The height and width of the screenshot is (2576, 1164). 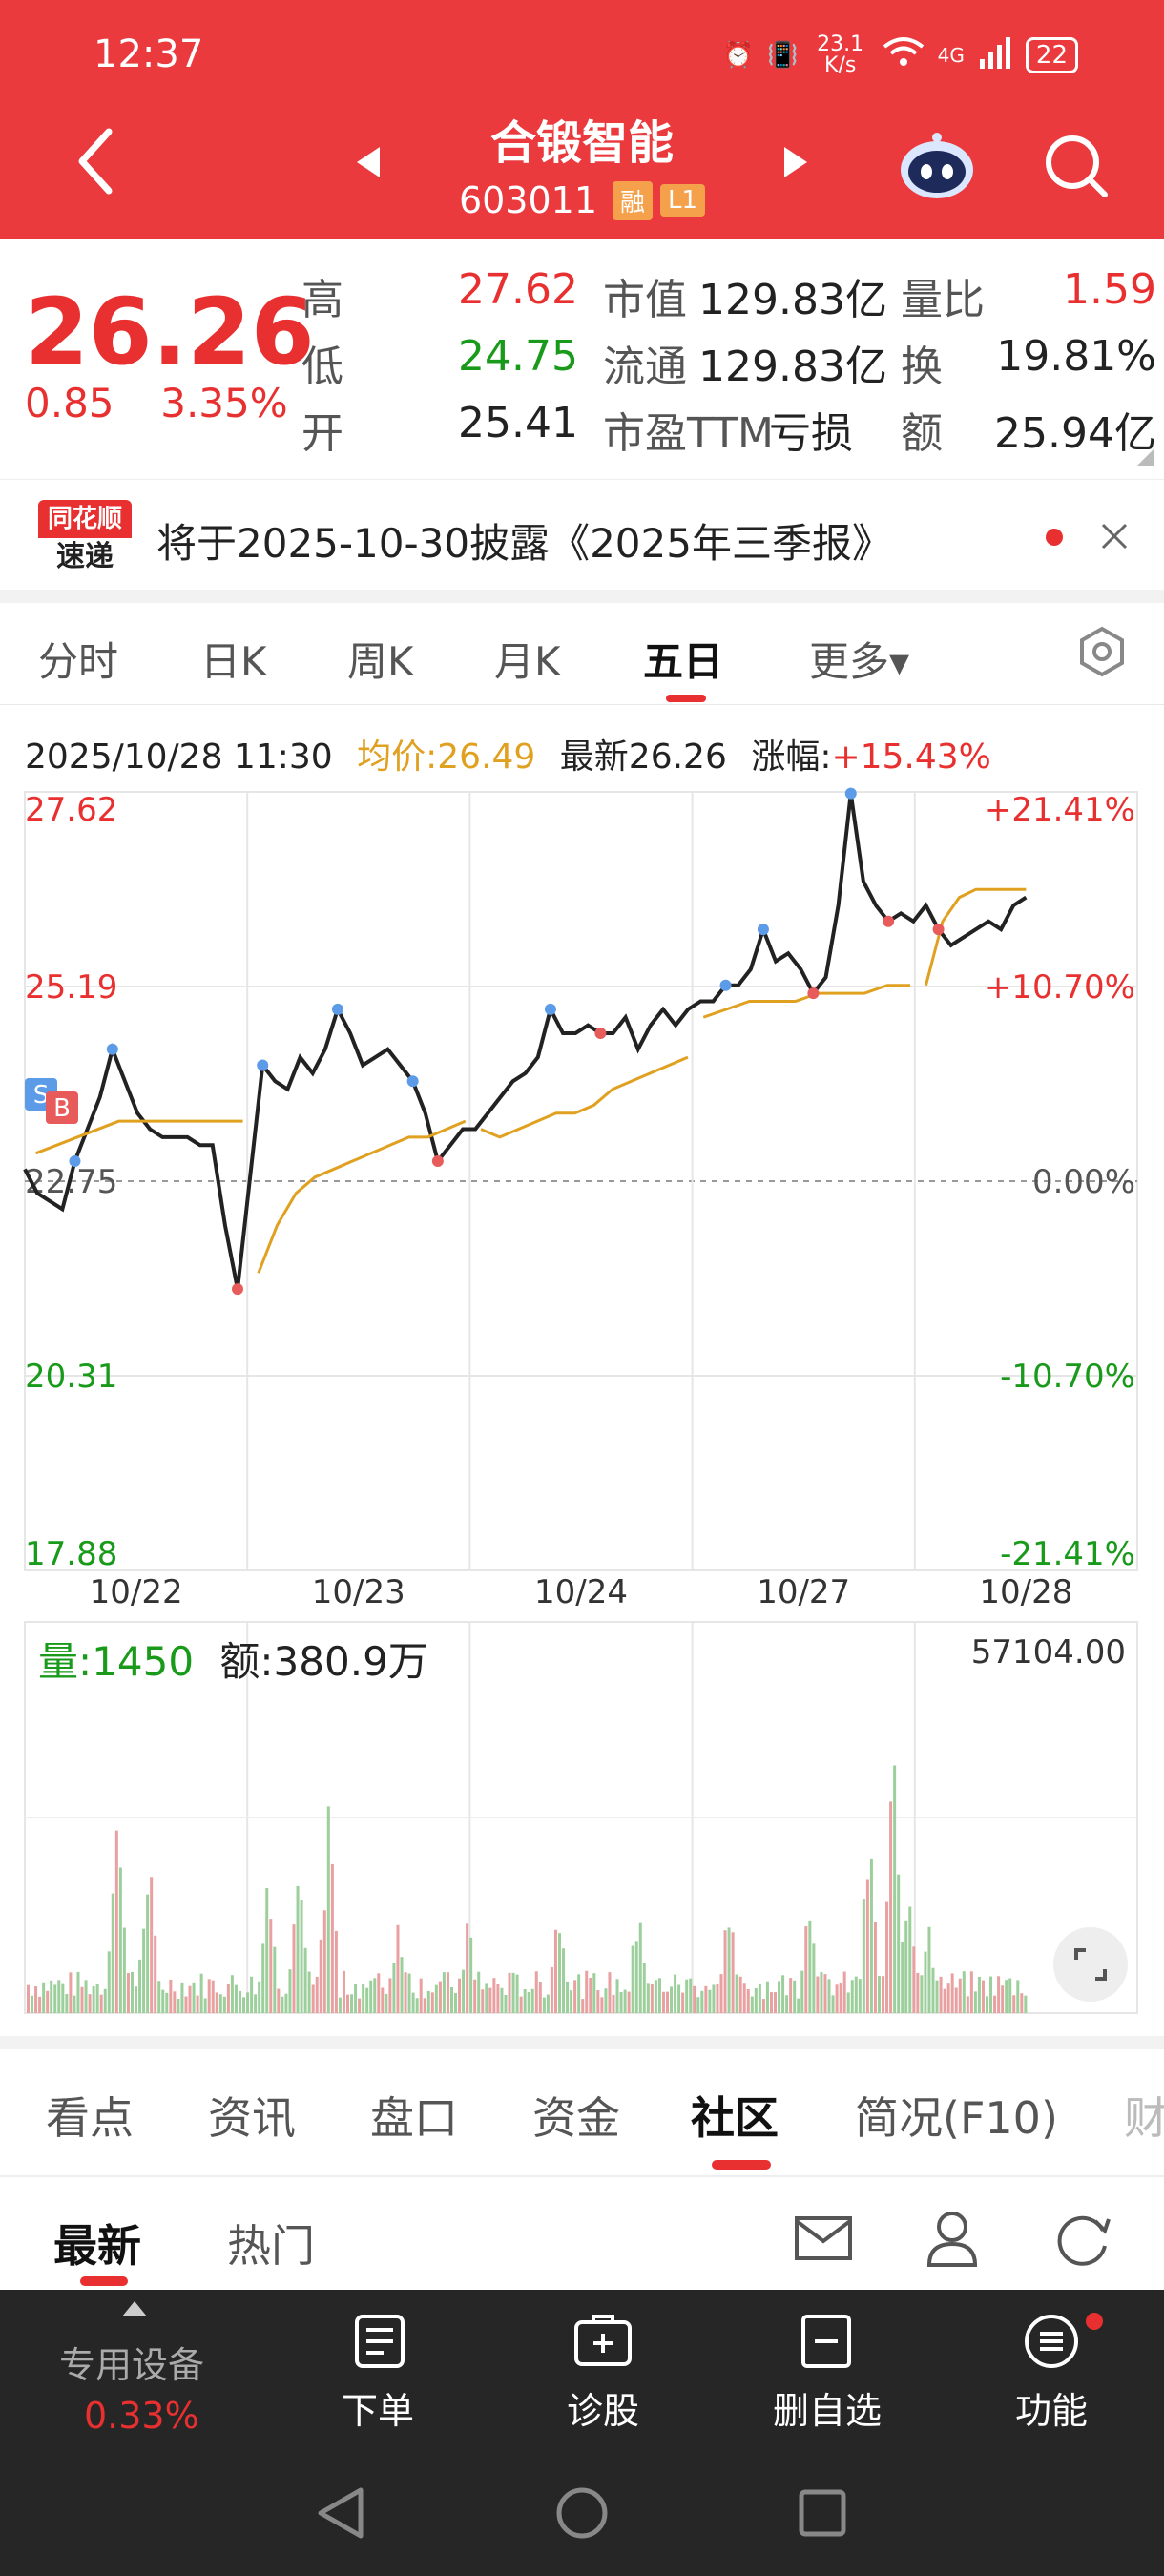 I want to click on order-icon, so click(x=380, y=2343).